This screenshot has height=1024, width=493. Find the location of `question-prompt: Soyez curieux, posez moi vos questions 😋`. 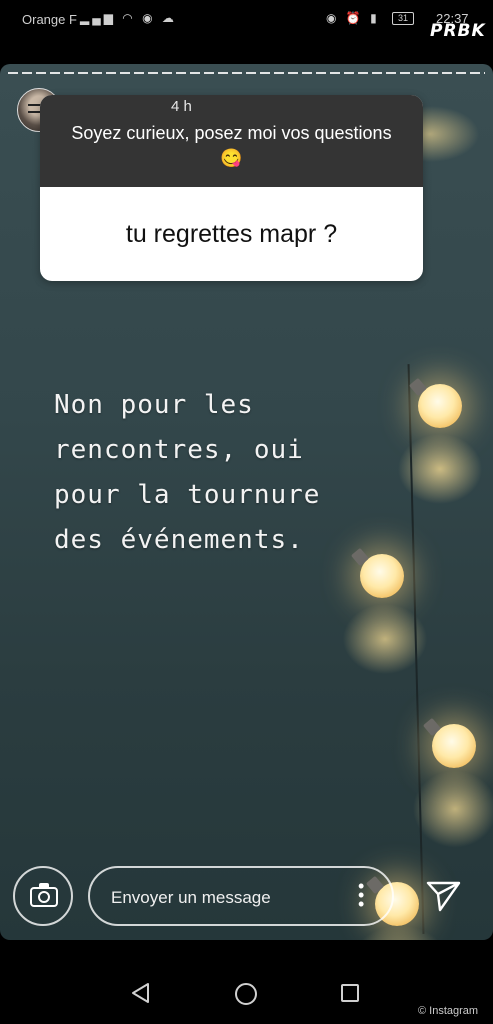

question-prompt: Soyez curieux, posez moi vos questions 😋 is located at coordinates (231, 145).